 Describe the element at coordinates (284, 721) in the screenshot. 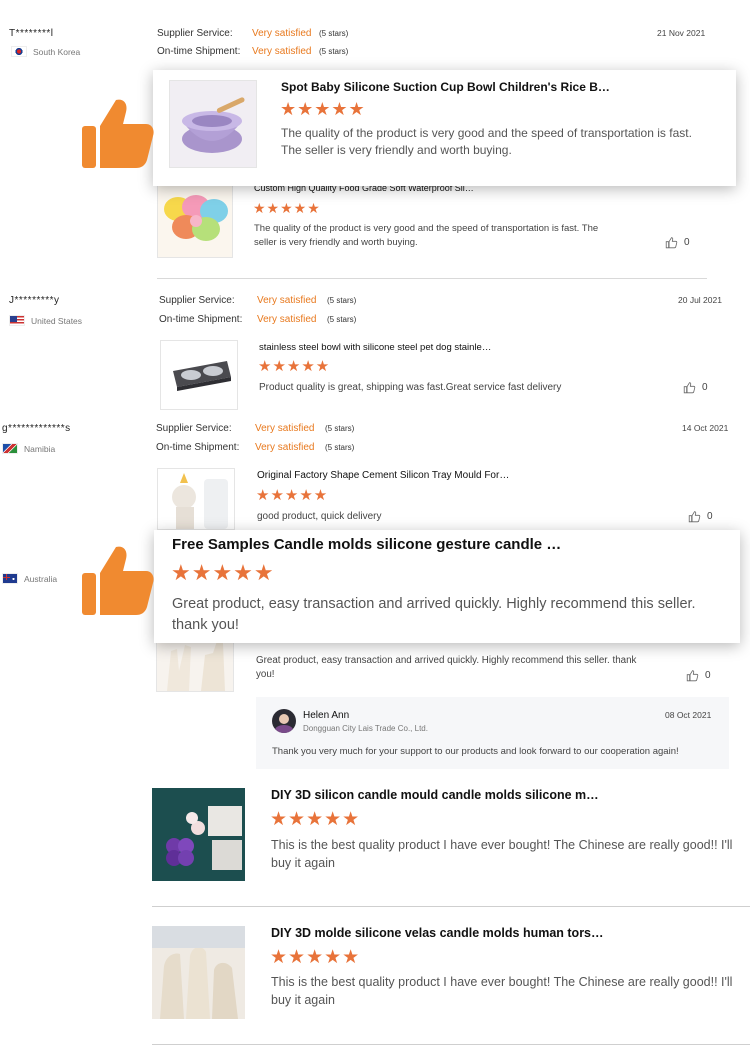

I see `avatar` at that location.